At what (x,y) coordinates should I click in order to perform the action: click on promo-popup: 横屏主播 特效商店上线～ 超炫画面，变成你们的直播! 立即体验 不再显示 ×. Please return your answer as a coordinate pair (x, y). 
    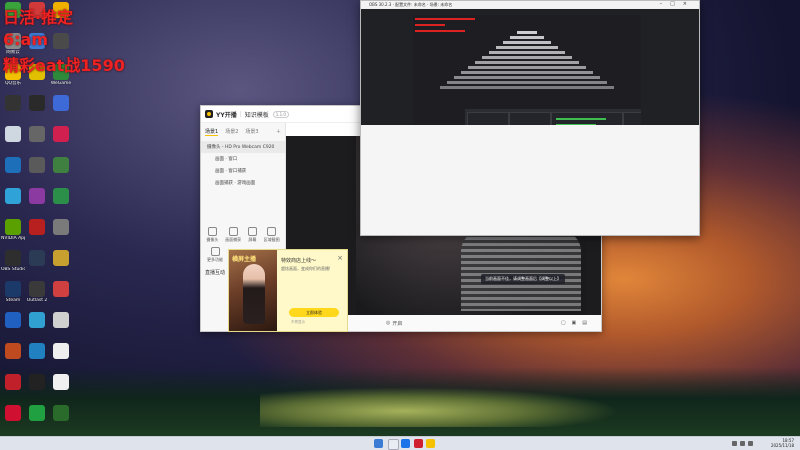
    Looking at the image, I should click on (288, 290).